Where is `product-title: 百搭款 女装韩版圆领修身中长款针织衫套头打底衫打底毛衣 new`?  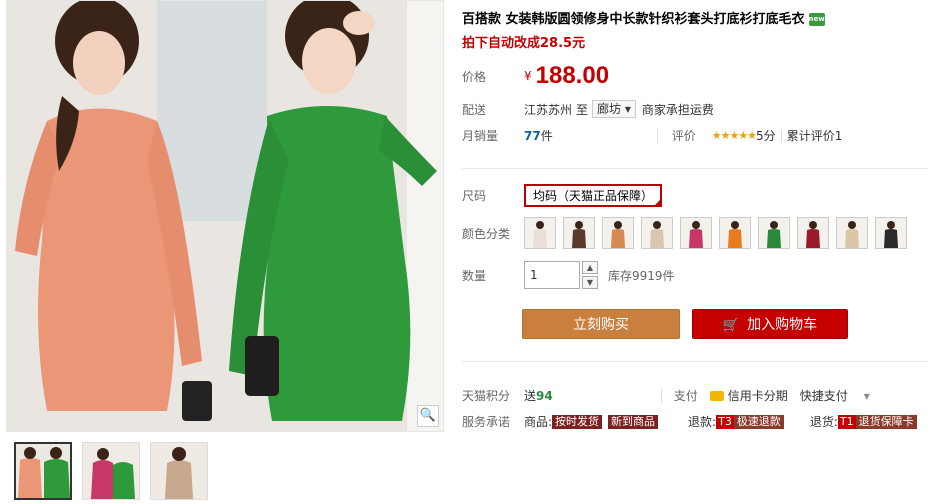 product-title: 百搭款 女装韩版圆领修身中长款针织衫套头打底衫打底毛衣 new is located at coordinates (643, 17).